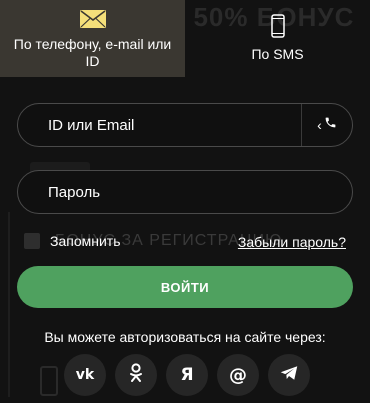 The image size is (370, 403). Describe the element at coordinates (292, 242) in the screenshot. I see `forgot-password-link: Забыли пароль?` at that location.